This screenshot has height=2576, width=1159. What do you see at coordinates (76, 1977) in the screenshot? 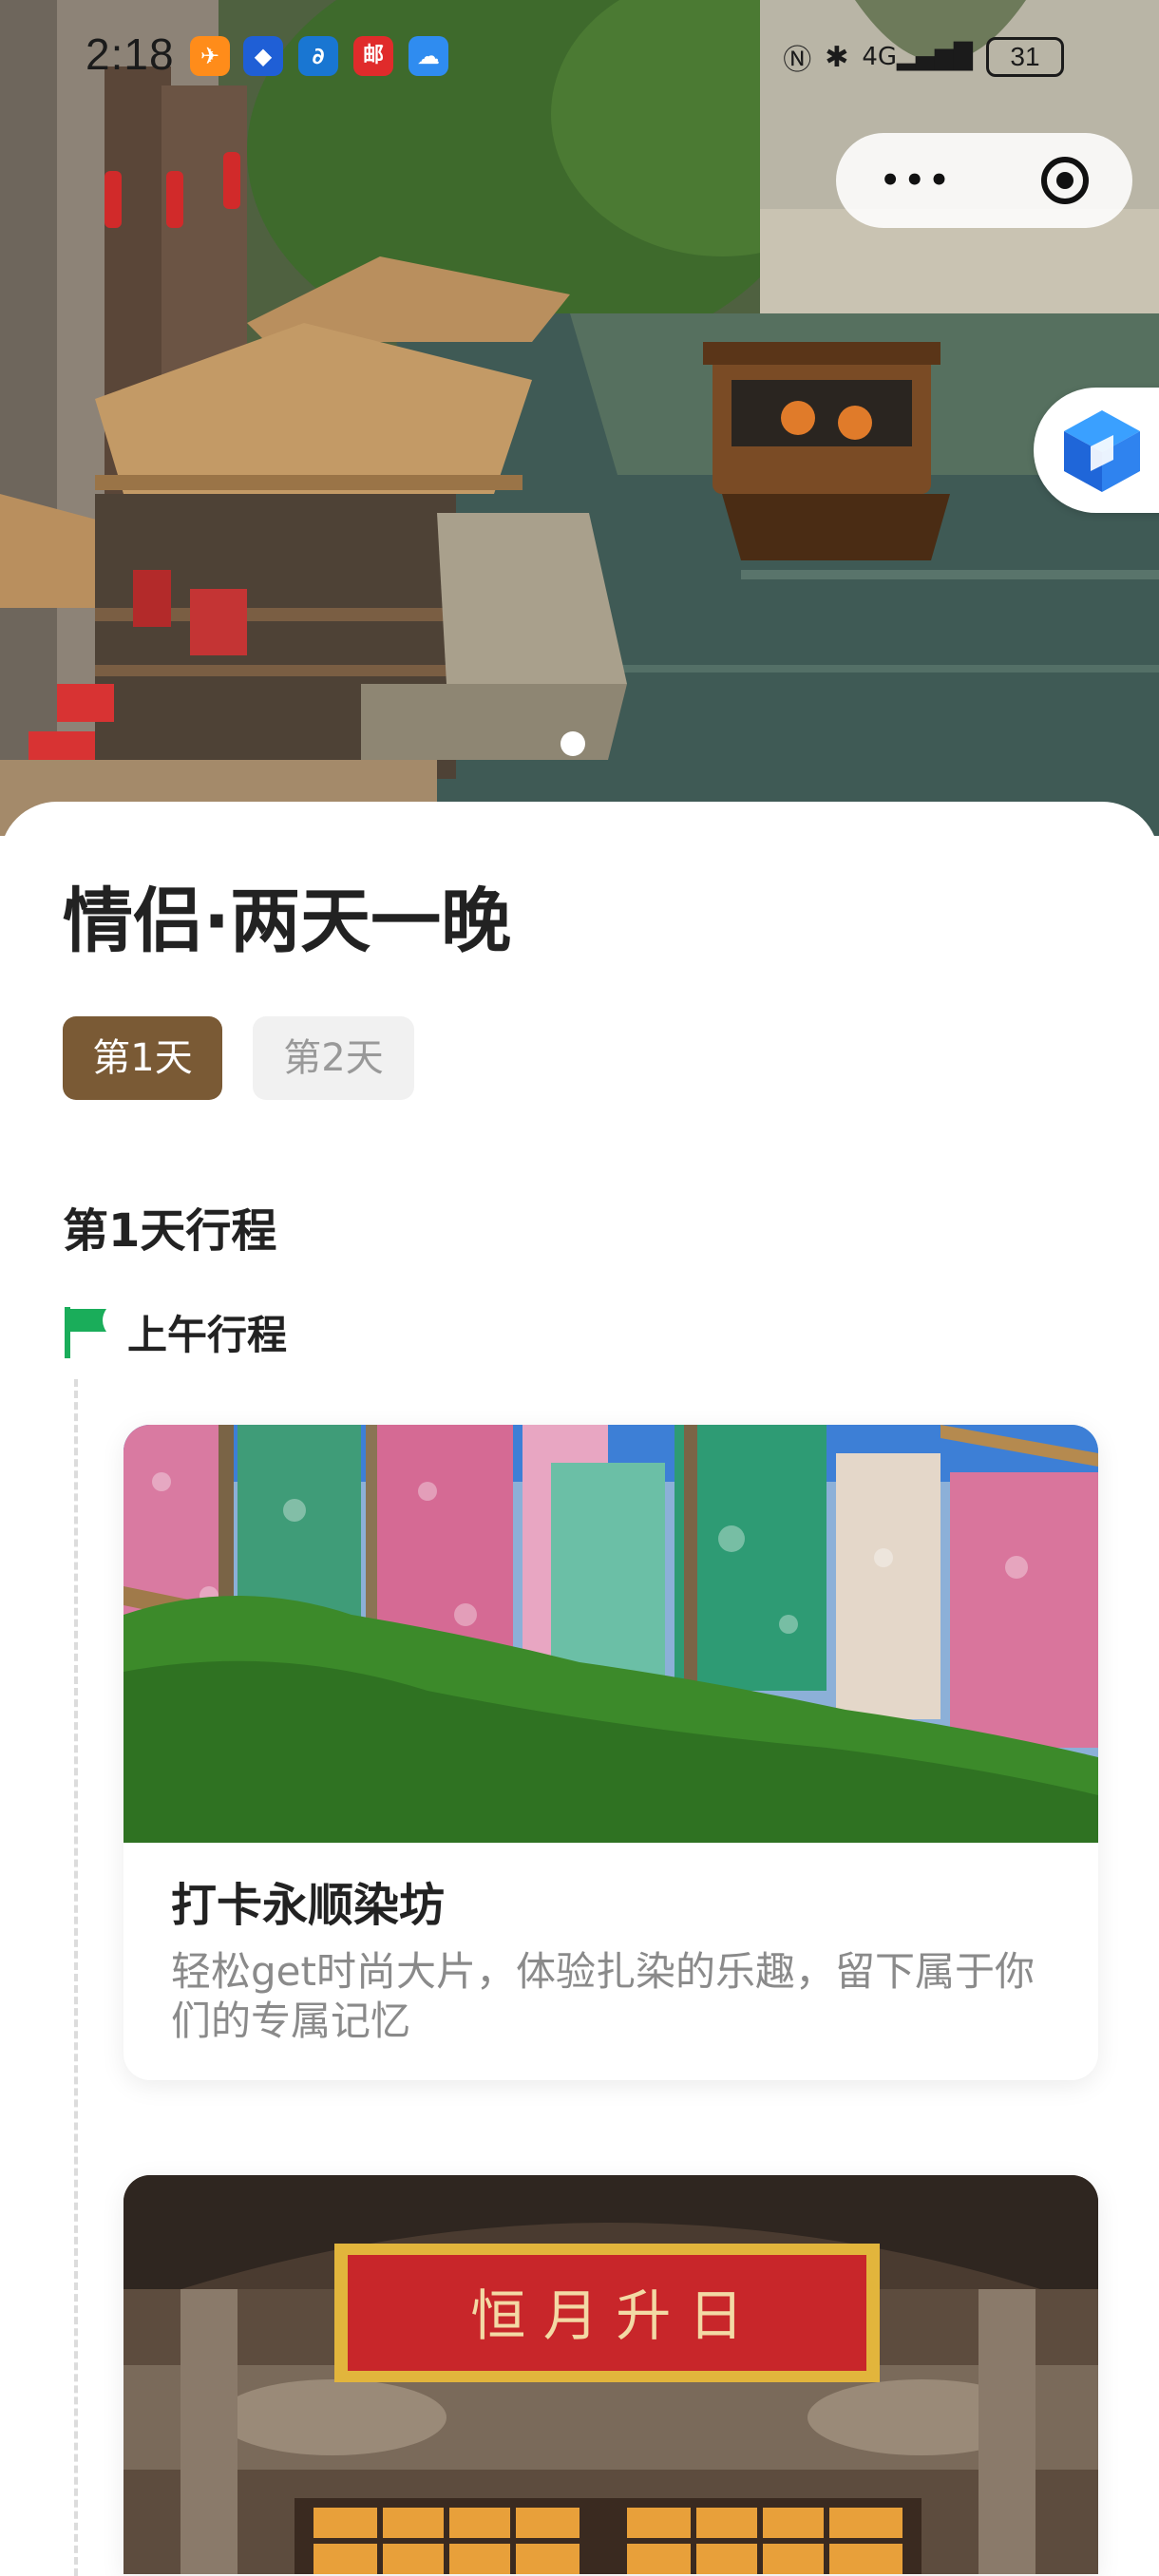
I see `timeline-line` at bounding box center [76, 1977].